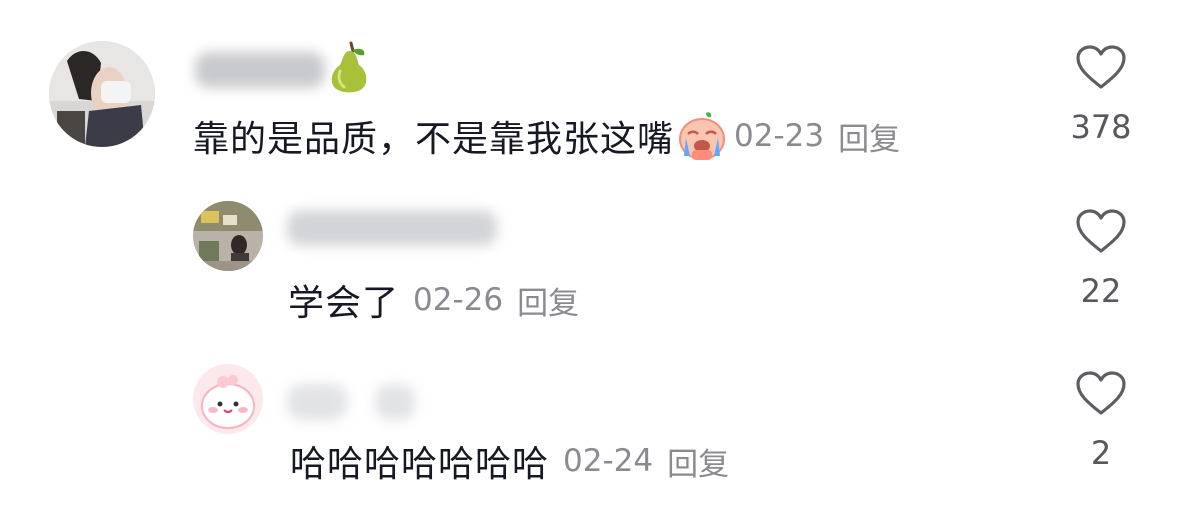 This screenshot has width=1179, height=508. Describe the element at coordinates (1101, 291) in the screenshot. I see `like-count: 22` at that location.